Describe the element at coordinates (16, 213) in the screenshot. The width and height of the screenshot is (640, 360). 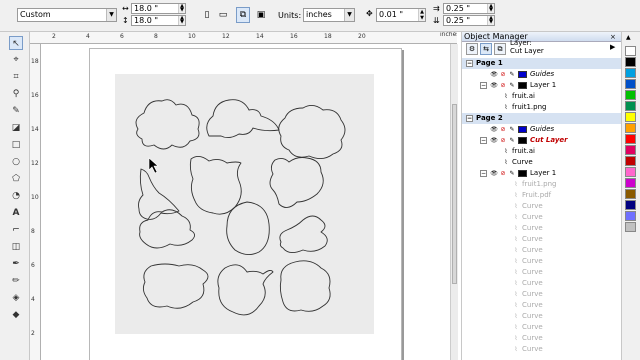
I see `text-tool-icon: A` at that location.